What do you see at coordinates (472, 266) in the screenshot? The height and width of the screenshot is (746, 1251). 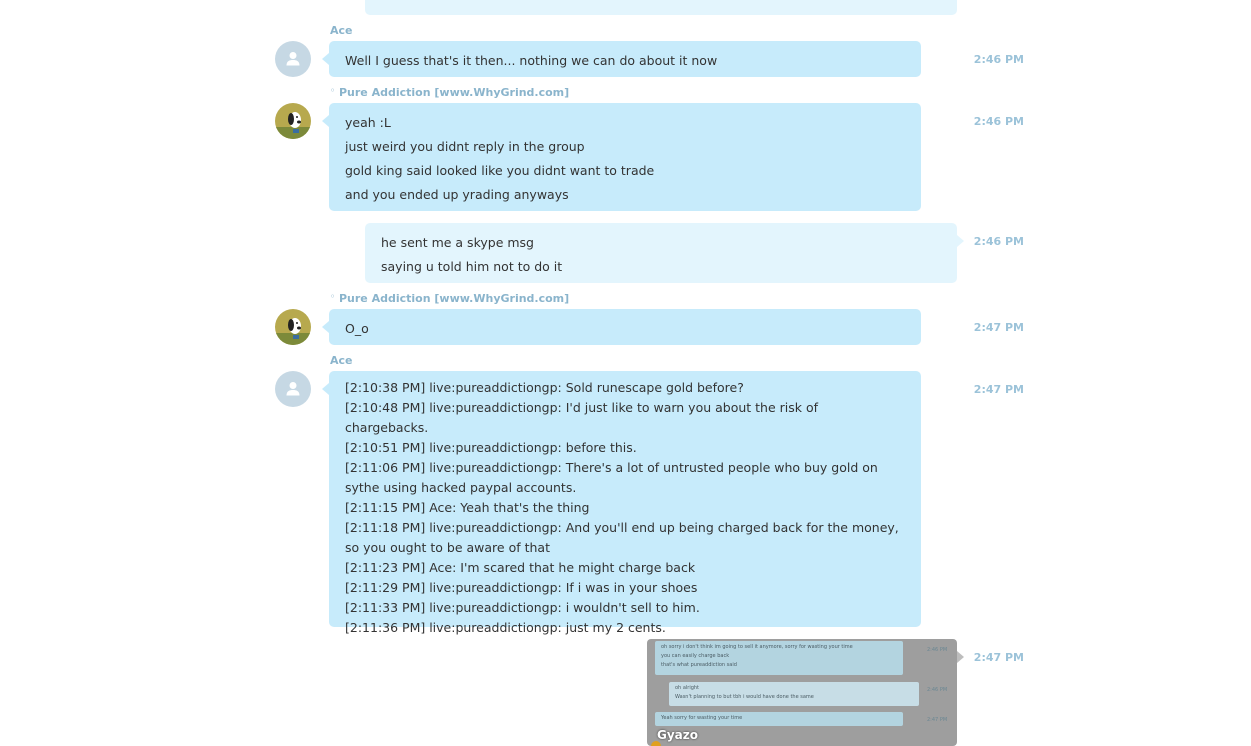 I see `message-text: saying u told him not to do it` at bounding box center [472, 266].